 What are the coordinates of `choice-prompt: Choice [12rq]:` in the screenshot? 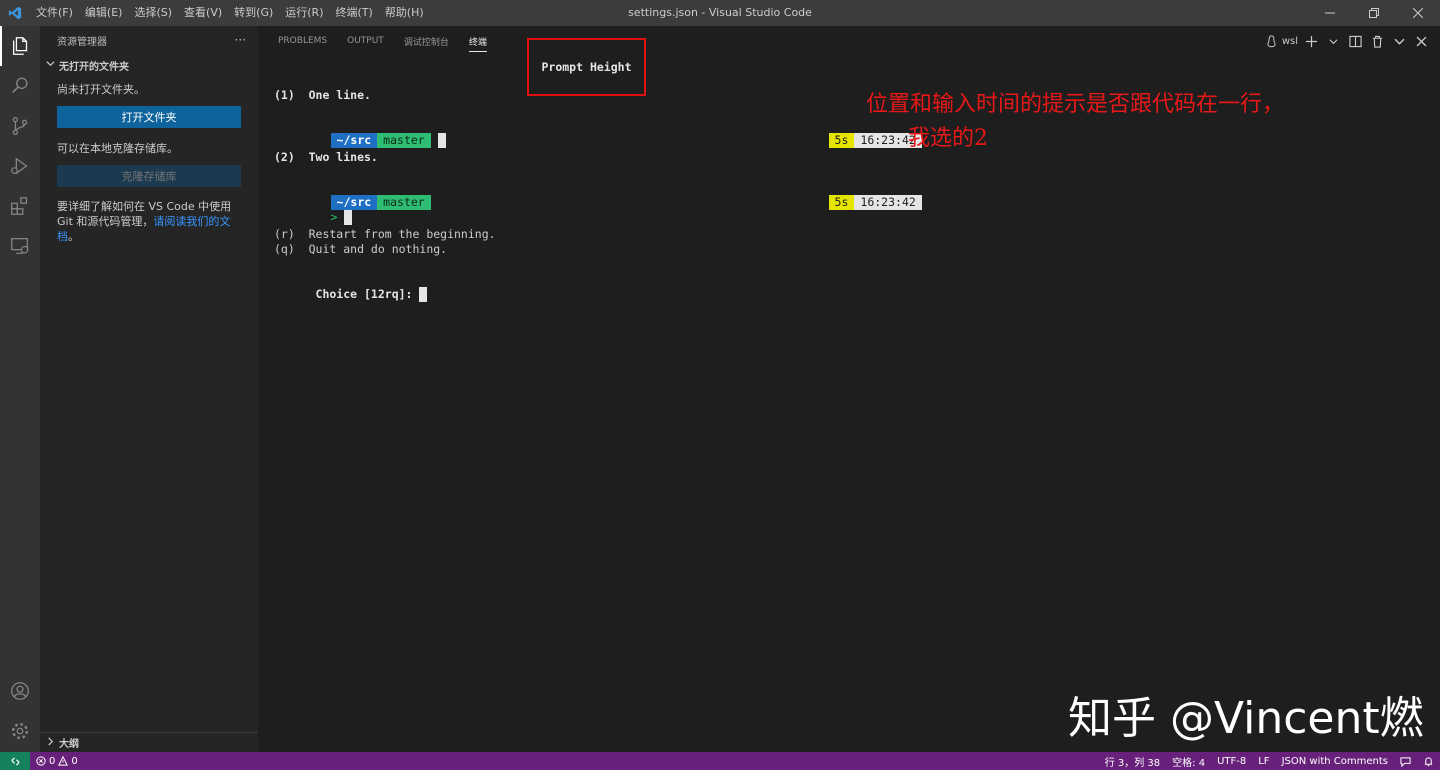 It's located at (351, 294).